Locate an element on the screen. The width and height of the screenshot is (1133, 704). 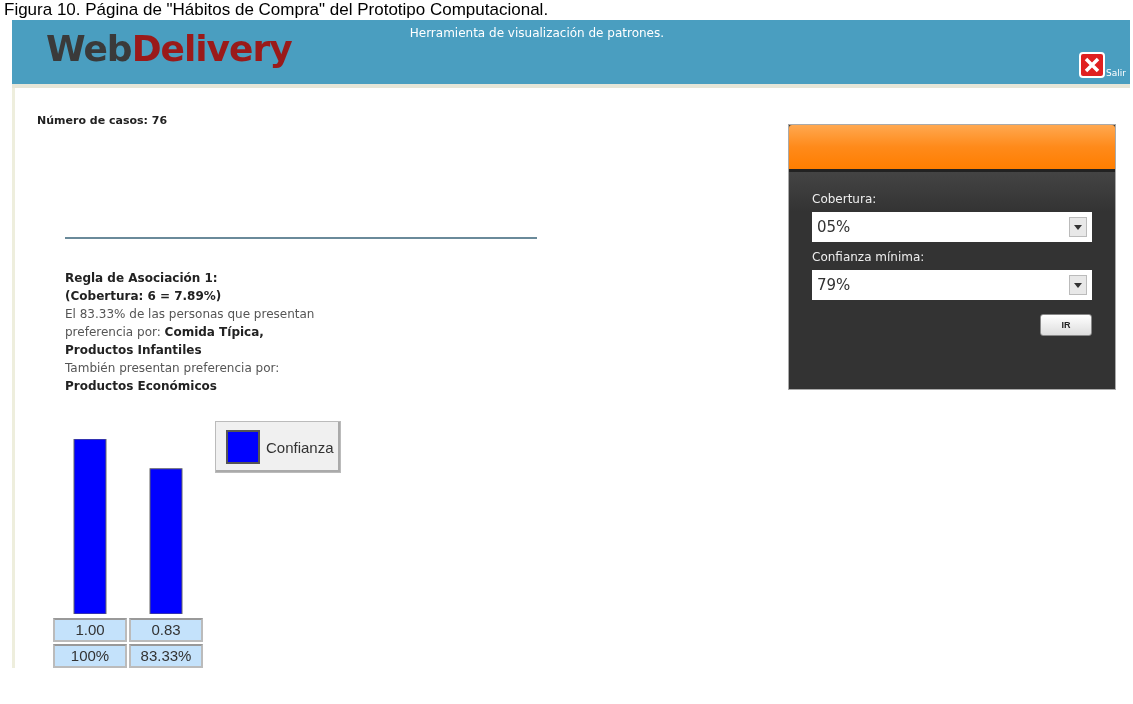
value-label: 0.83 is located at coordinates (166, 630).